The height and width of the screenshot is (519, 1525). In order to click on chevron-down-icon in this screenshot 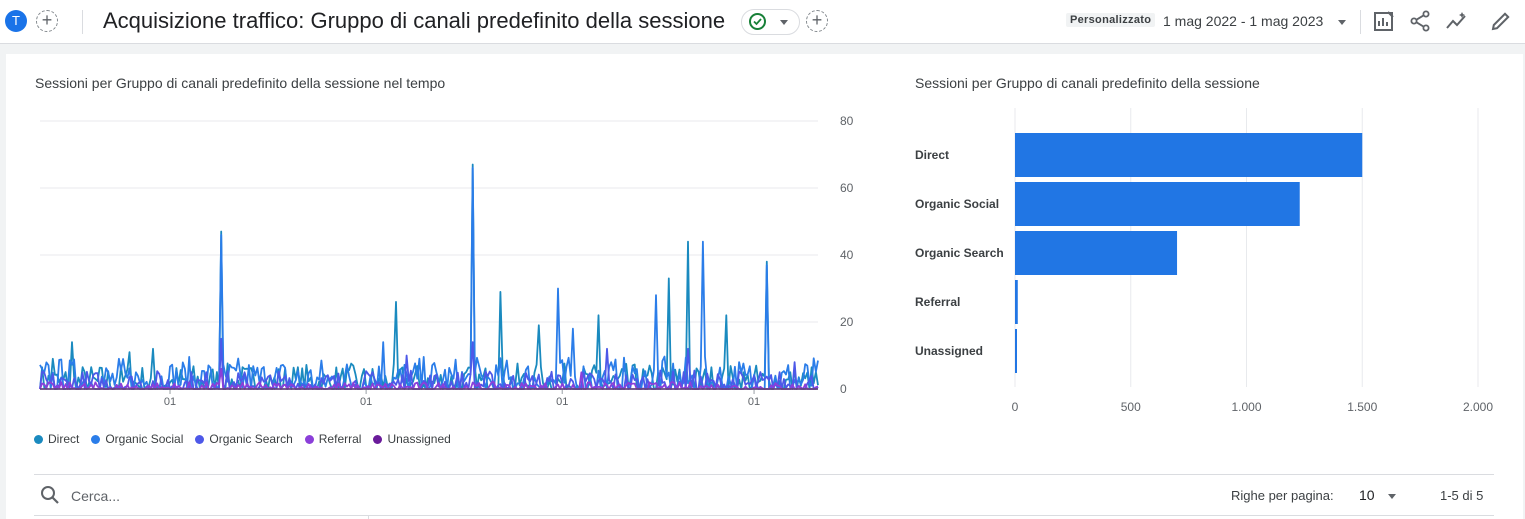, I will do `click(784, 22)`.